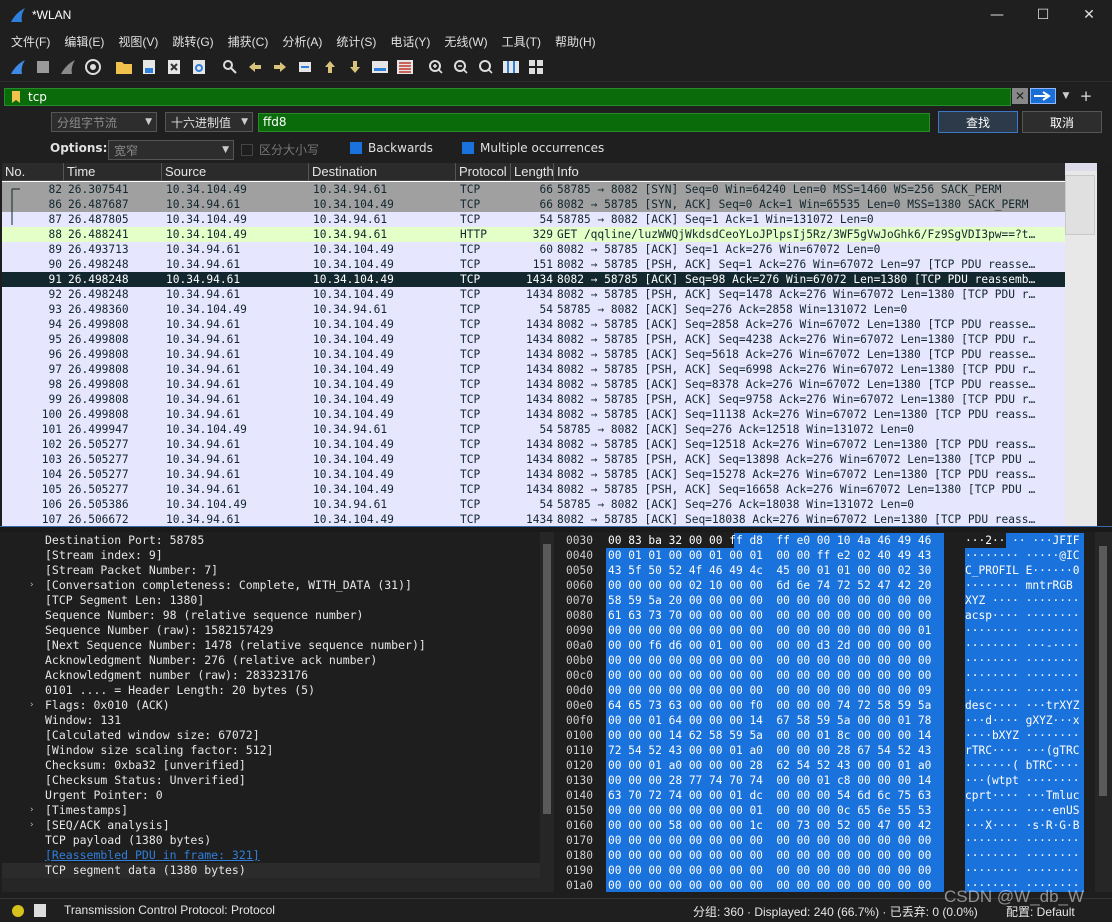 Image resolution: width=1112 pixels, height=922 pixels. What do you see at coordinates (230, 67) in the screenshot?
I see `find-packet-icon` at bounding box center [230, 67].